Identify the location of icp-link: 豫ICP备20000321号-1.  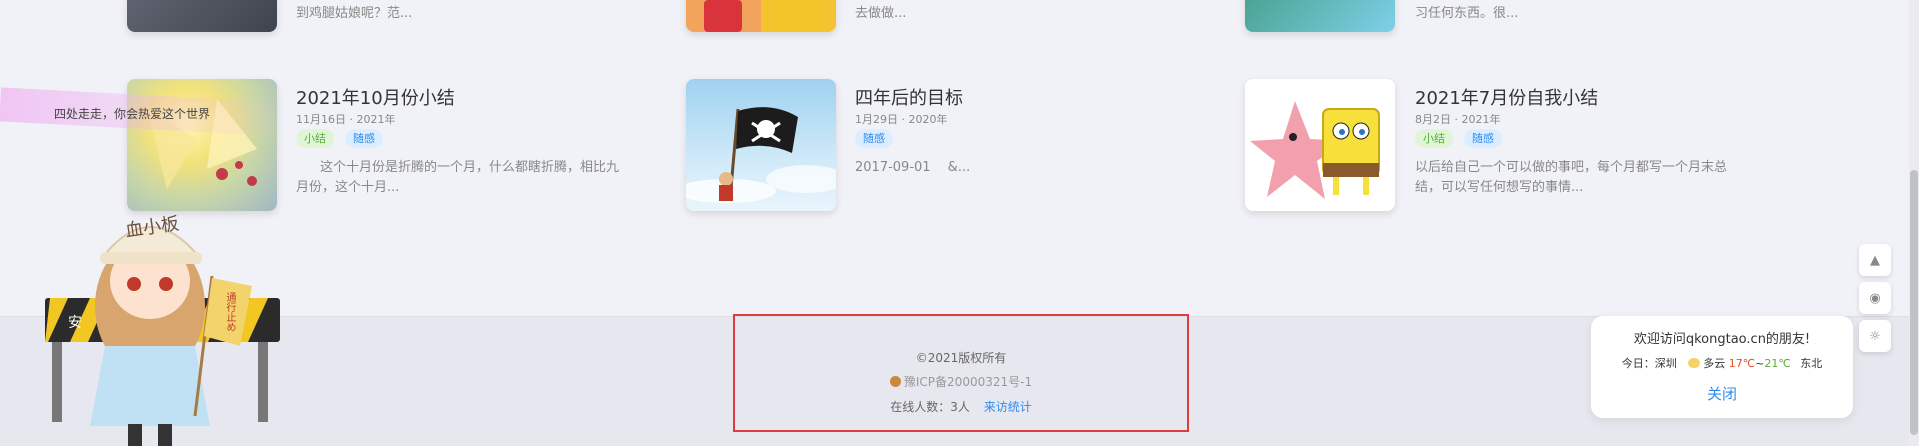
(968, 382).